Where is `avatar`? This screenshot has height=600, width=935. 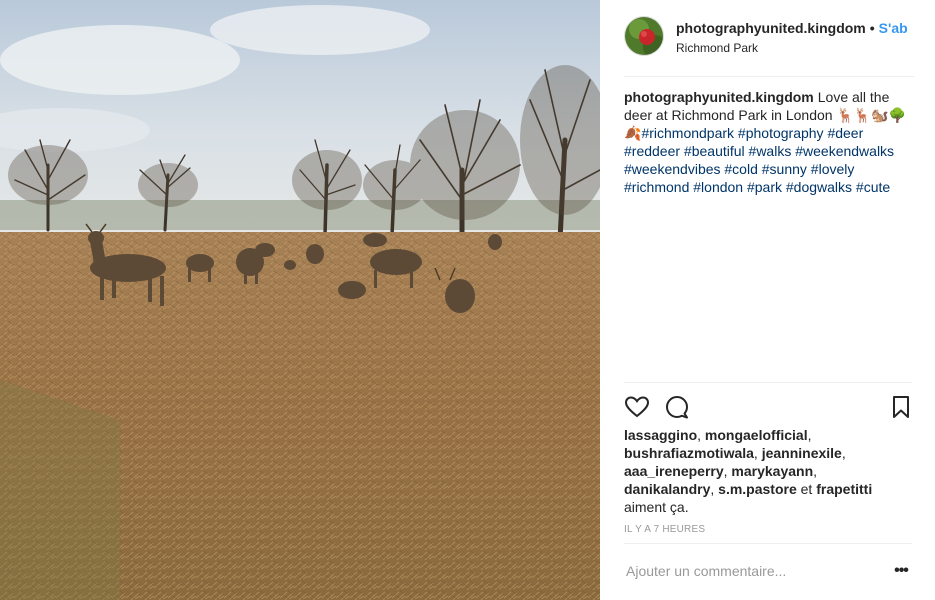
avatar is located at coordinates (644, 36).